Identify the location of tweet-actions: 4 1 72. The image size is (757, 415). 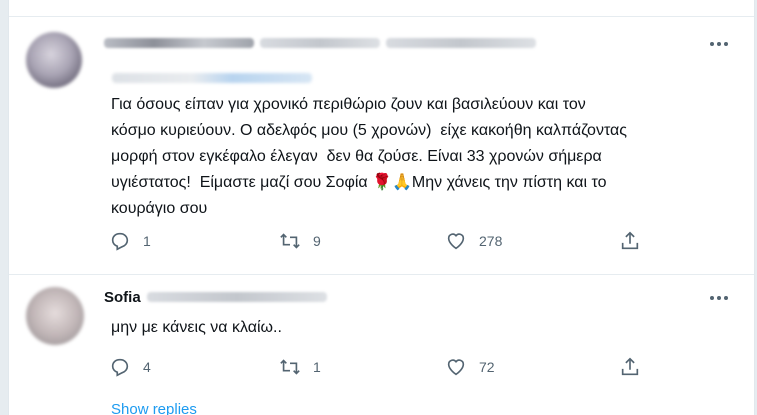
(379, 367).